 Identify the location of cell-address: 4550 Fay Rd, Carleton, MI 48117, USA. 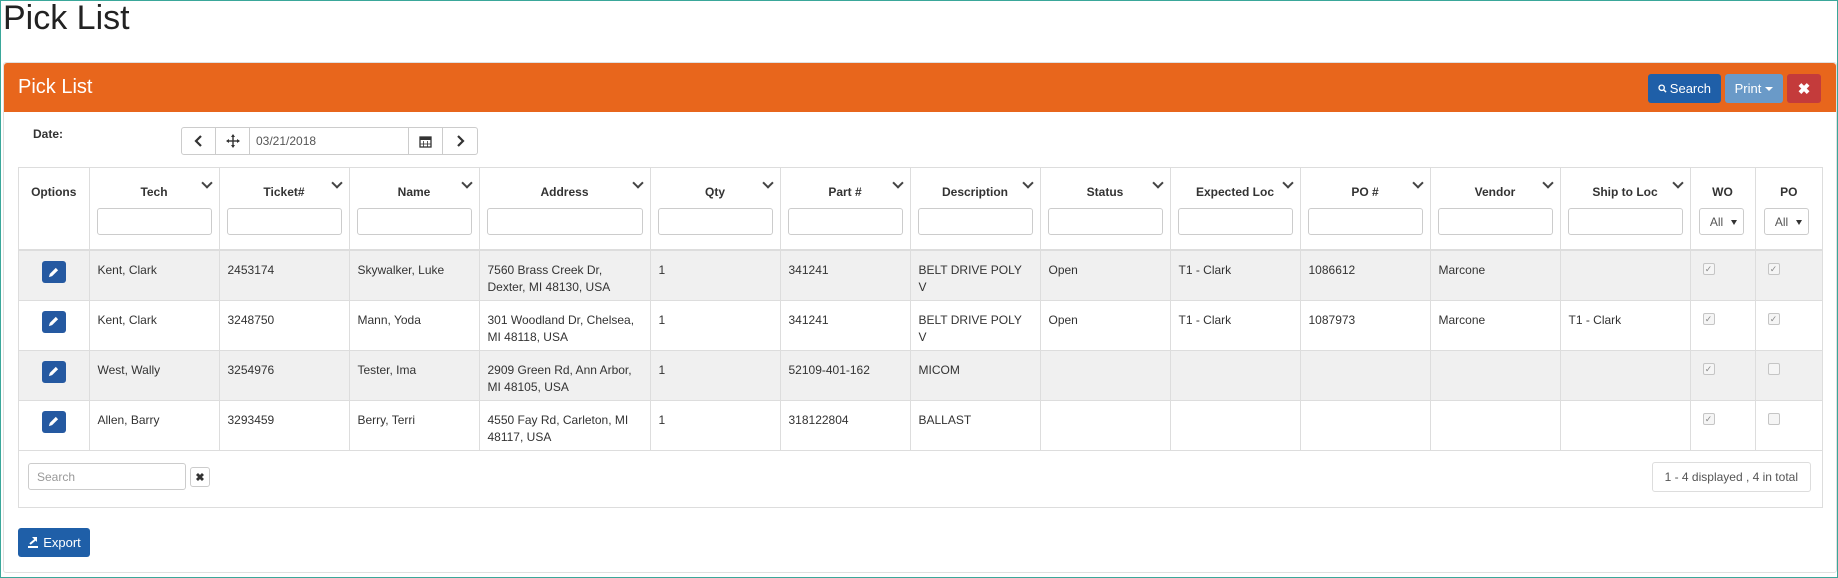
(565, 425).